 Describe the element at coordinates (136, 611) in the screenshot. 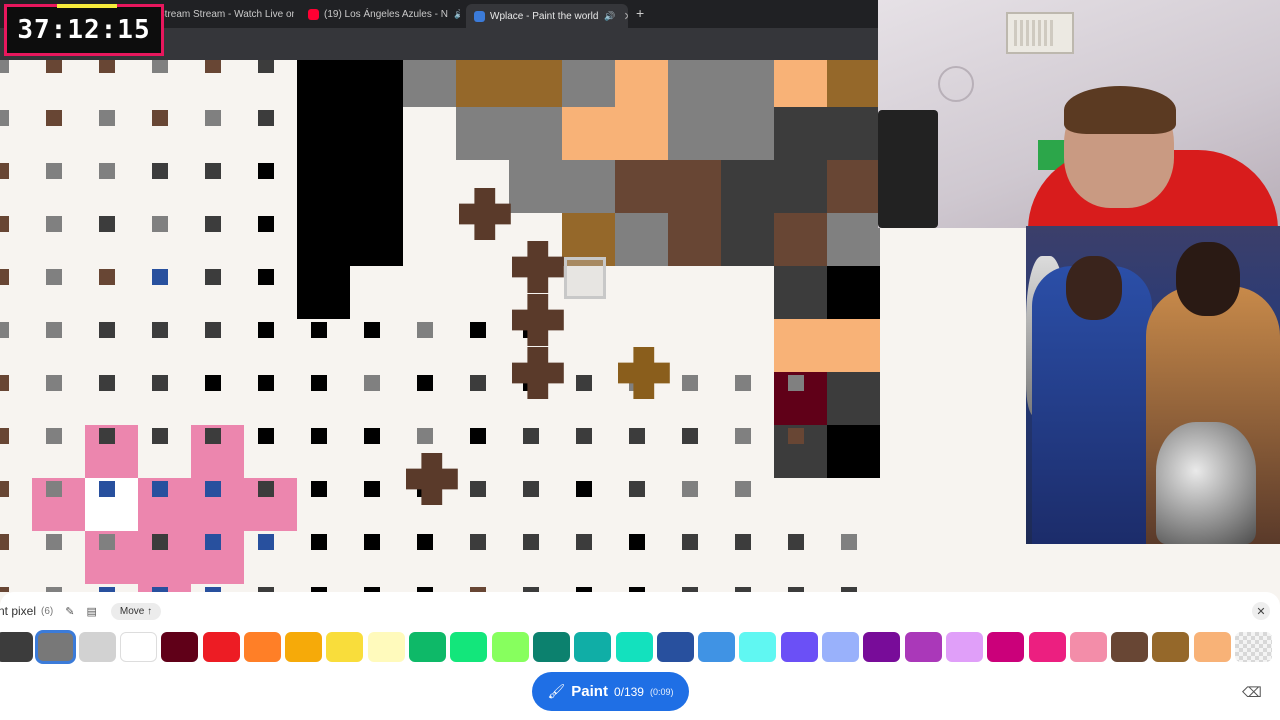

I see `move-button: Move ↑` at that location.